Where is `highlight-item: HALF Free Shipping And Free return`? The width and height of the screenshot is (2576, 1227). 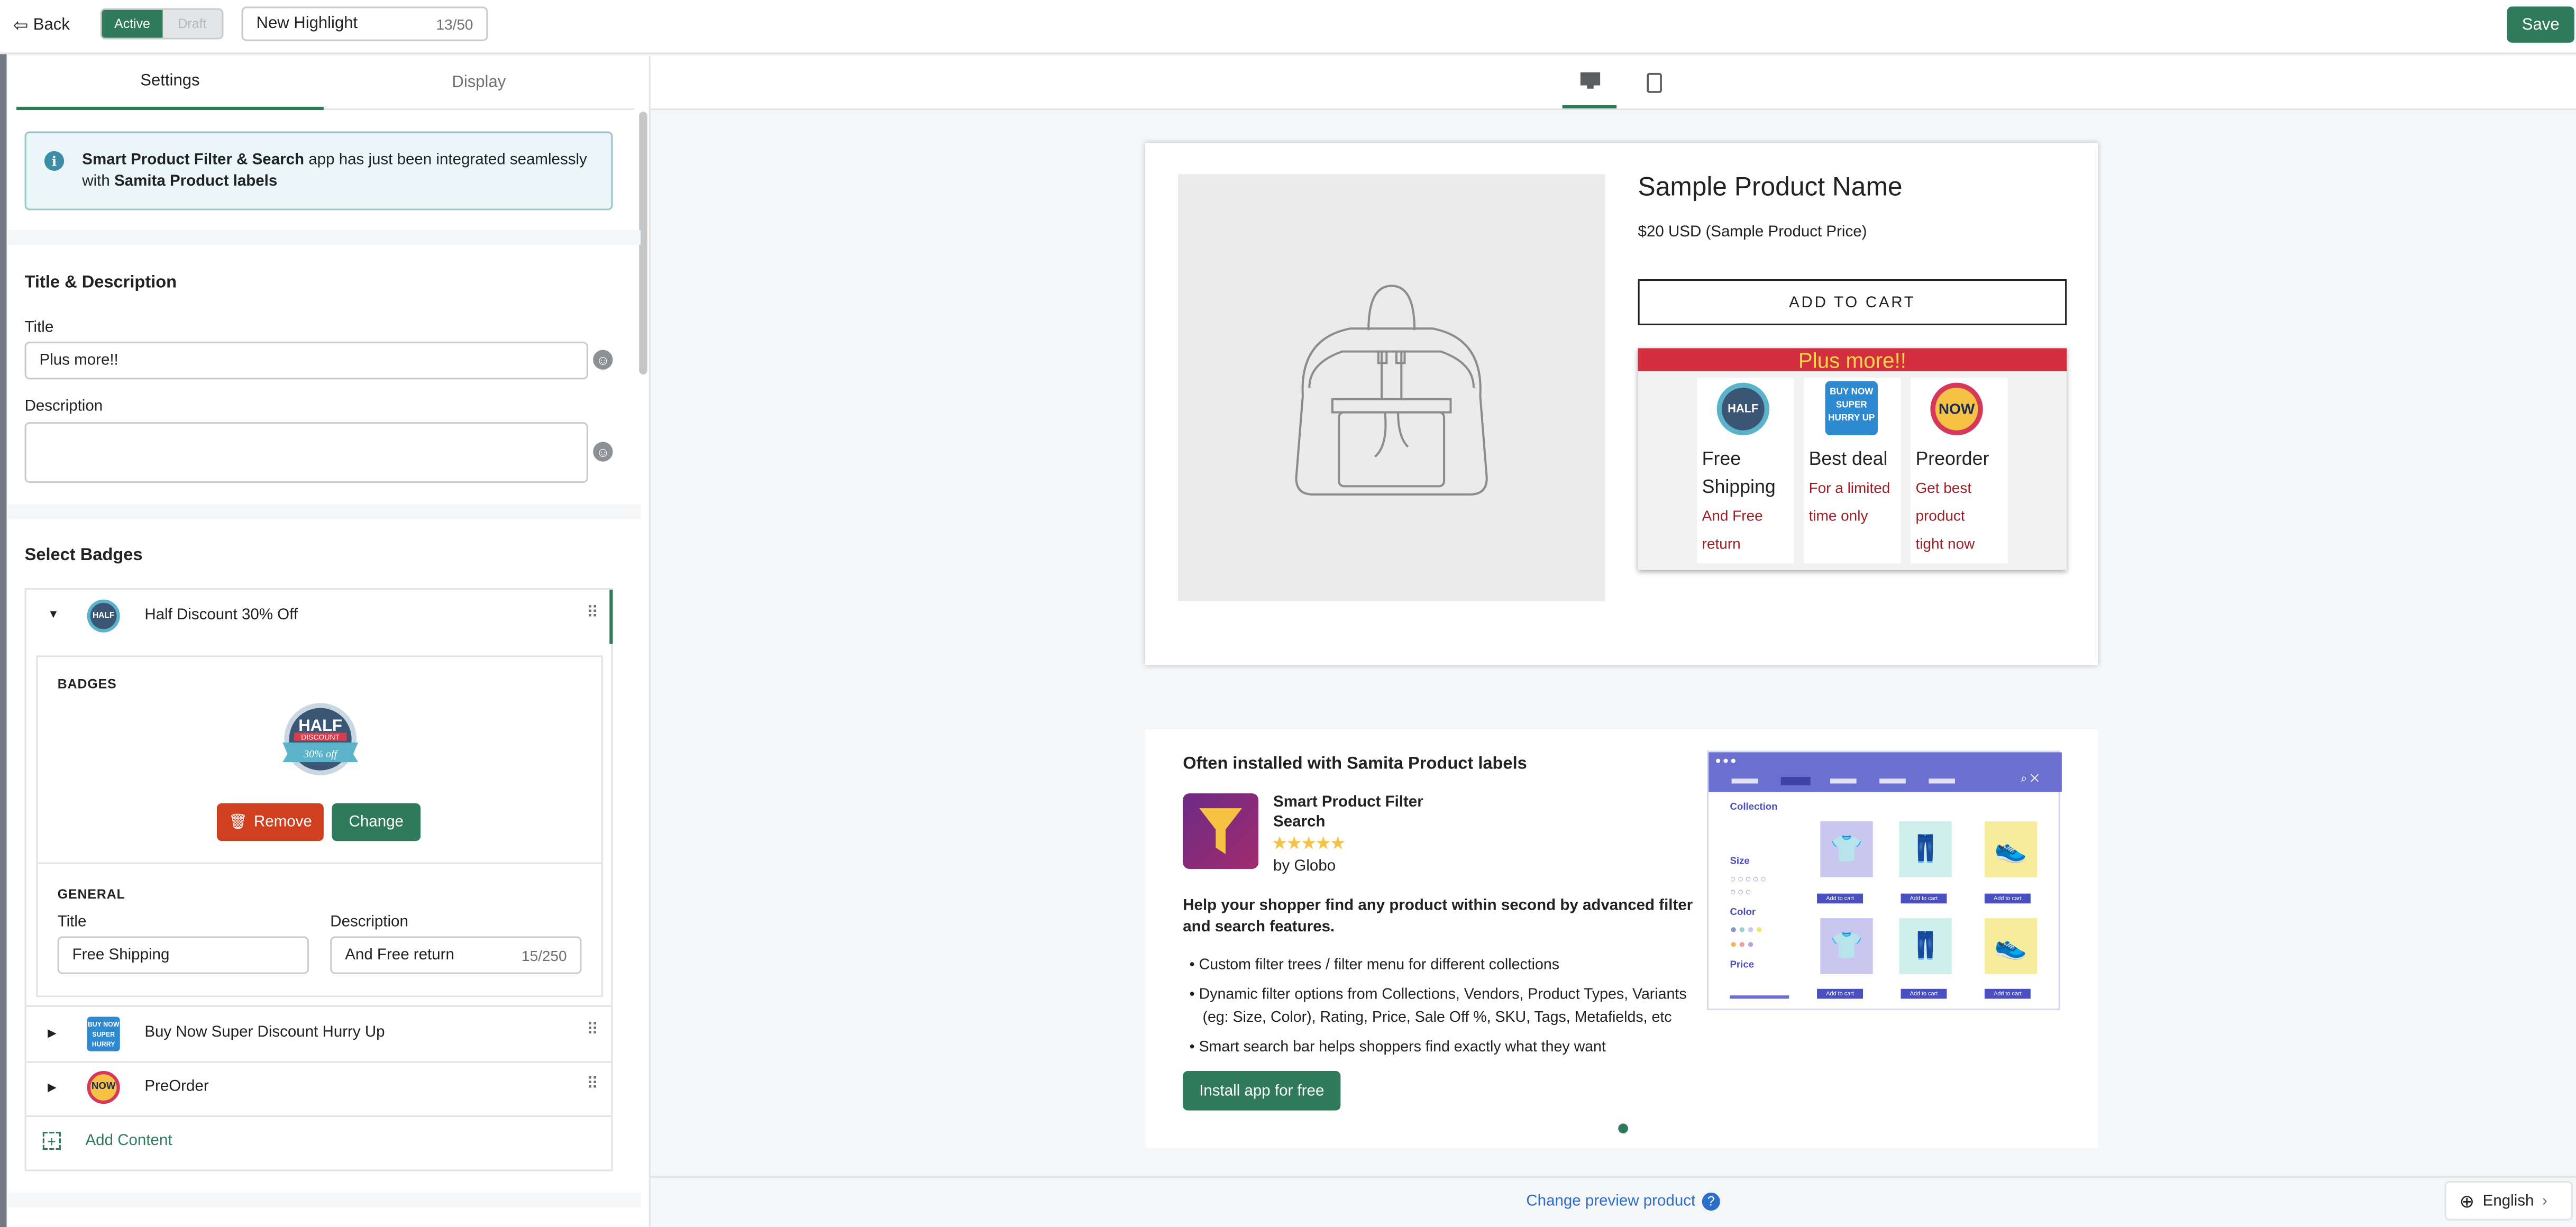
highlight-item: HALF Free Shipping And Free return is located at coordinates (1746, 471).